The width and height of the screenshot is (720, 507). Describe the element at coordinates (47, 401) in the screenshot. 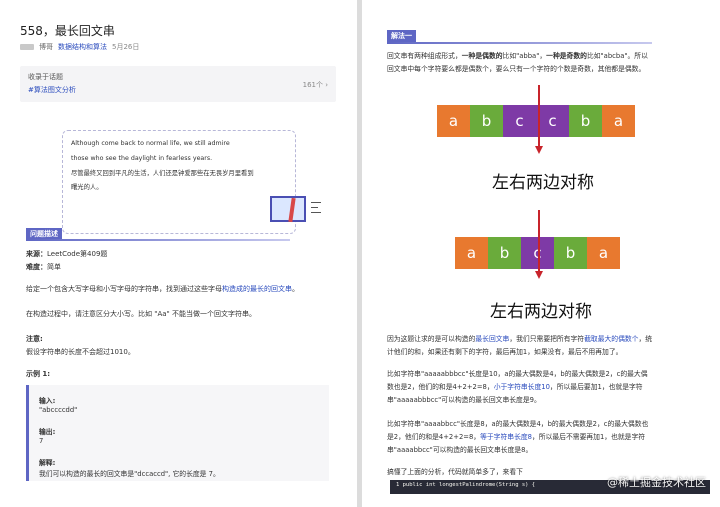

I see `input-label: 输入:` at that location.